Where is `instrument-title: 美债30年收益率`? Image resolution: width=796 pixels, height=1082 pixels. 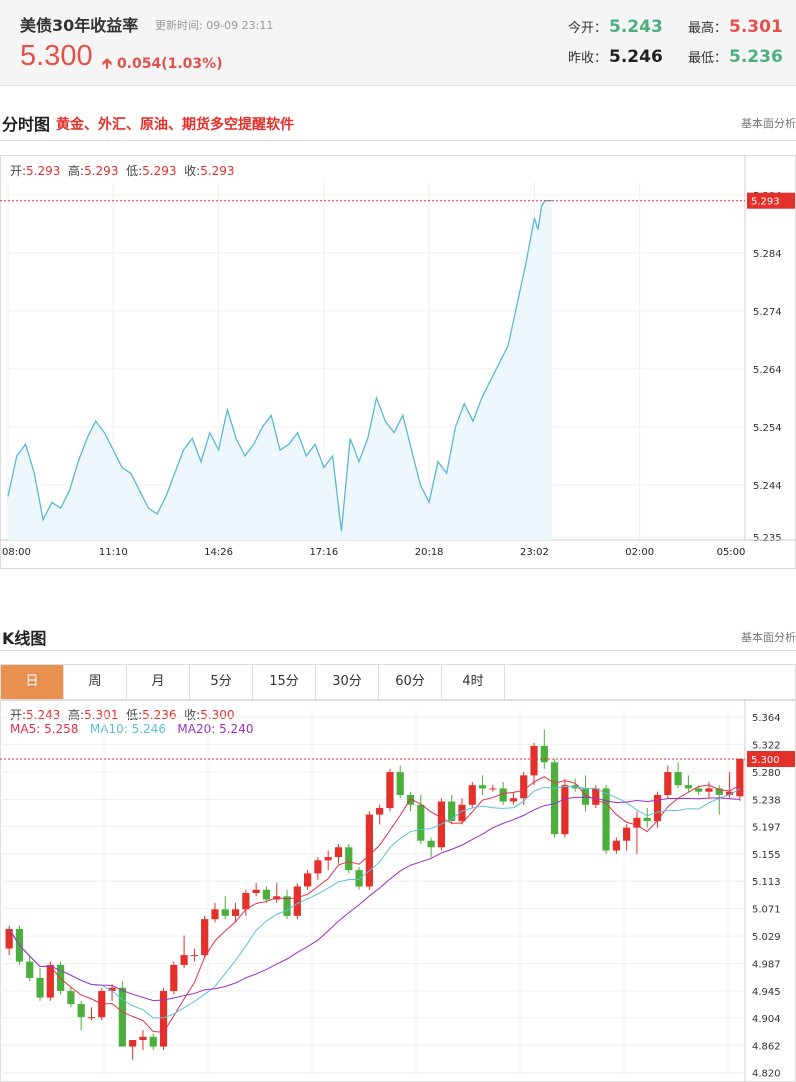
instrument-title: 美债30年收益率 is located at coordinates (79, 25).